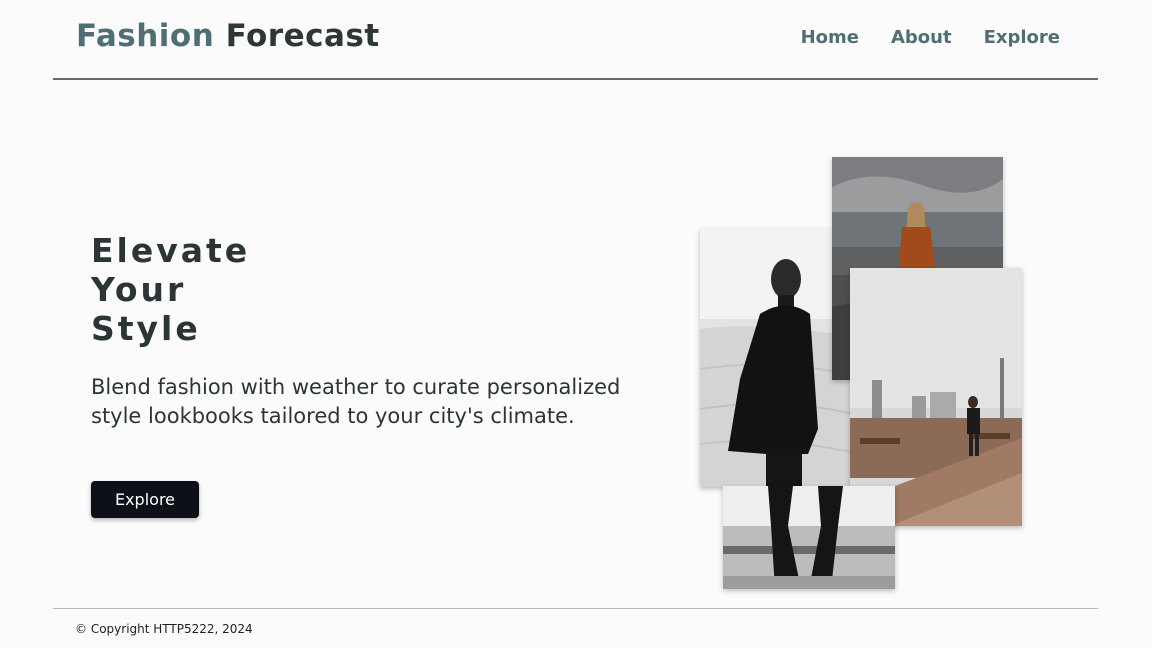  What do you see at coordinates (575, 40) in the screenshot?
I see `site-header: Fashion Forecast Home About Explore` at bounding box center [575, 40].